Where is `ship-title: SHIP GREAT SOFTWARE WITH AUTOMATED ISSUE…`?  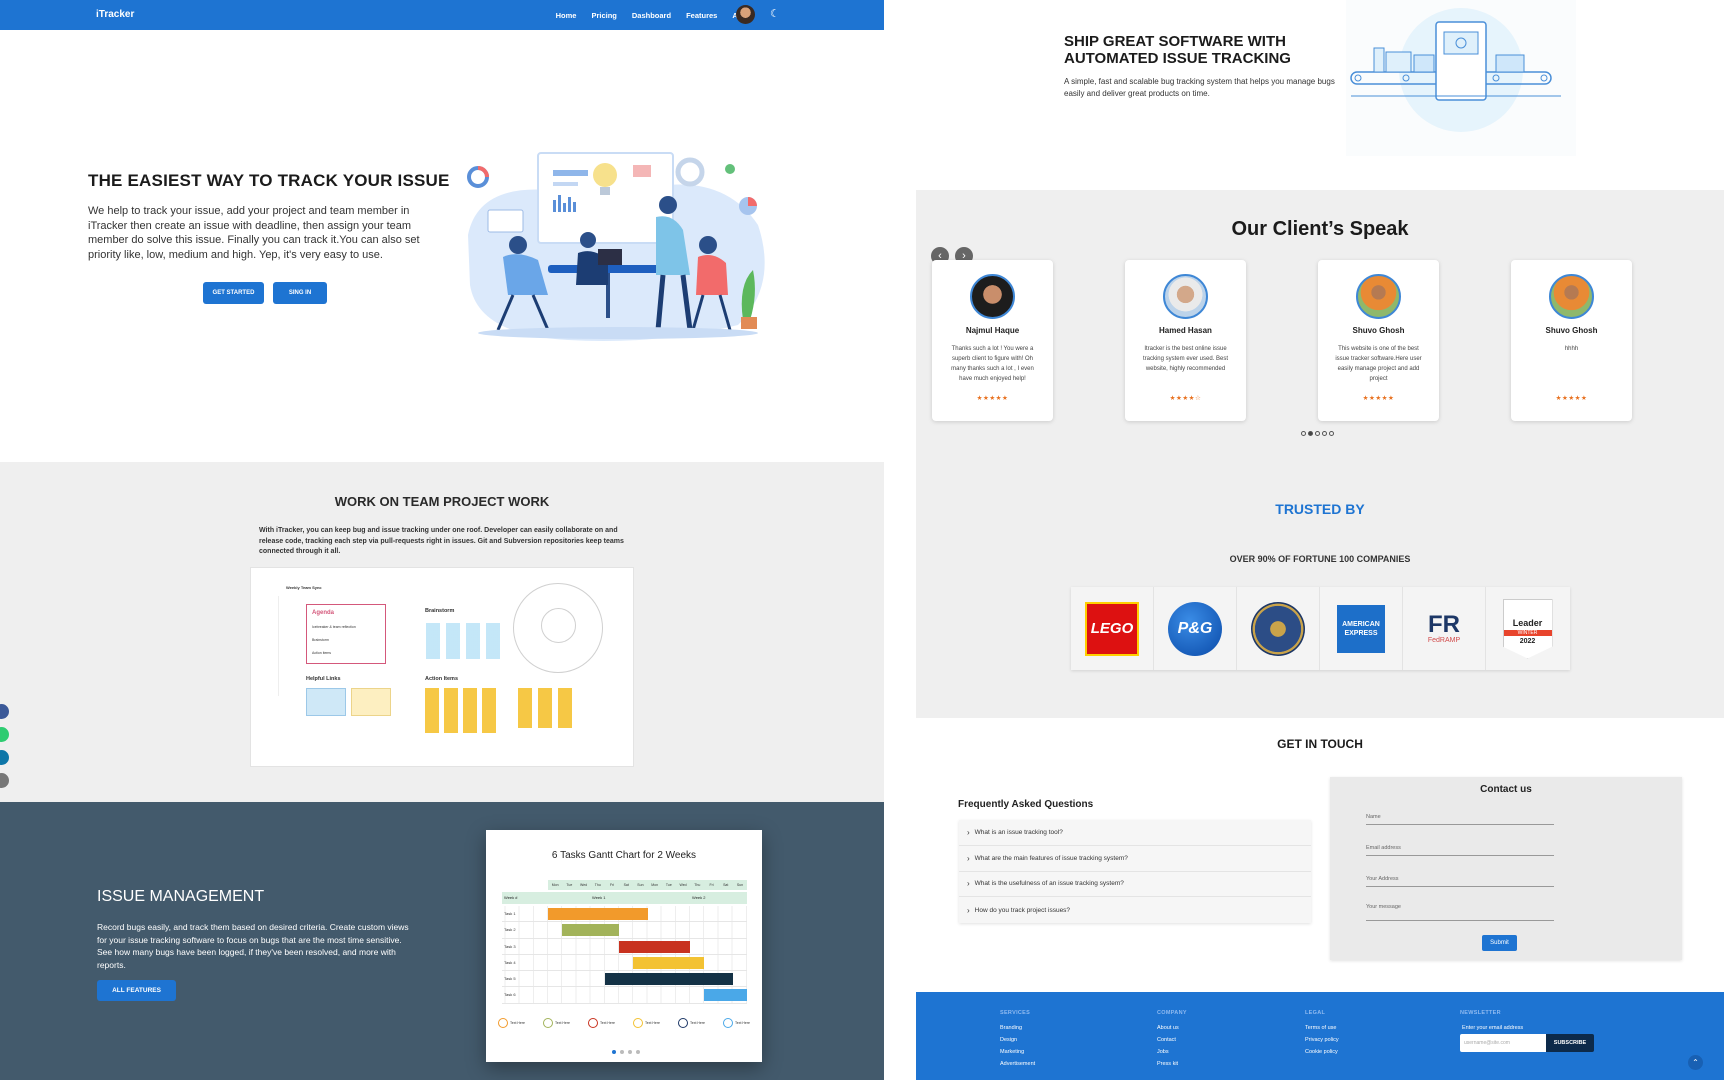
ship-title: SHIP GREAT SOFTWARE WITH AUTOMATED ISSUE… is located at coordinates (1177, 50).